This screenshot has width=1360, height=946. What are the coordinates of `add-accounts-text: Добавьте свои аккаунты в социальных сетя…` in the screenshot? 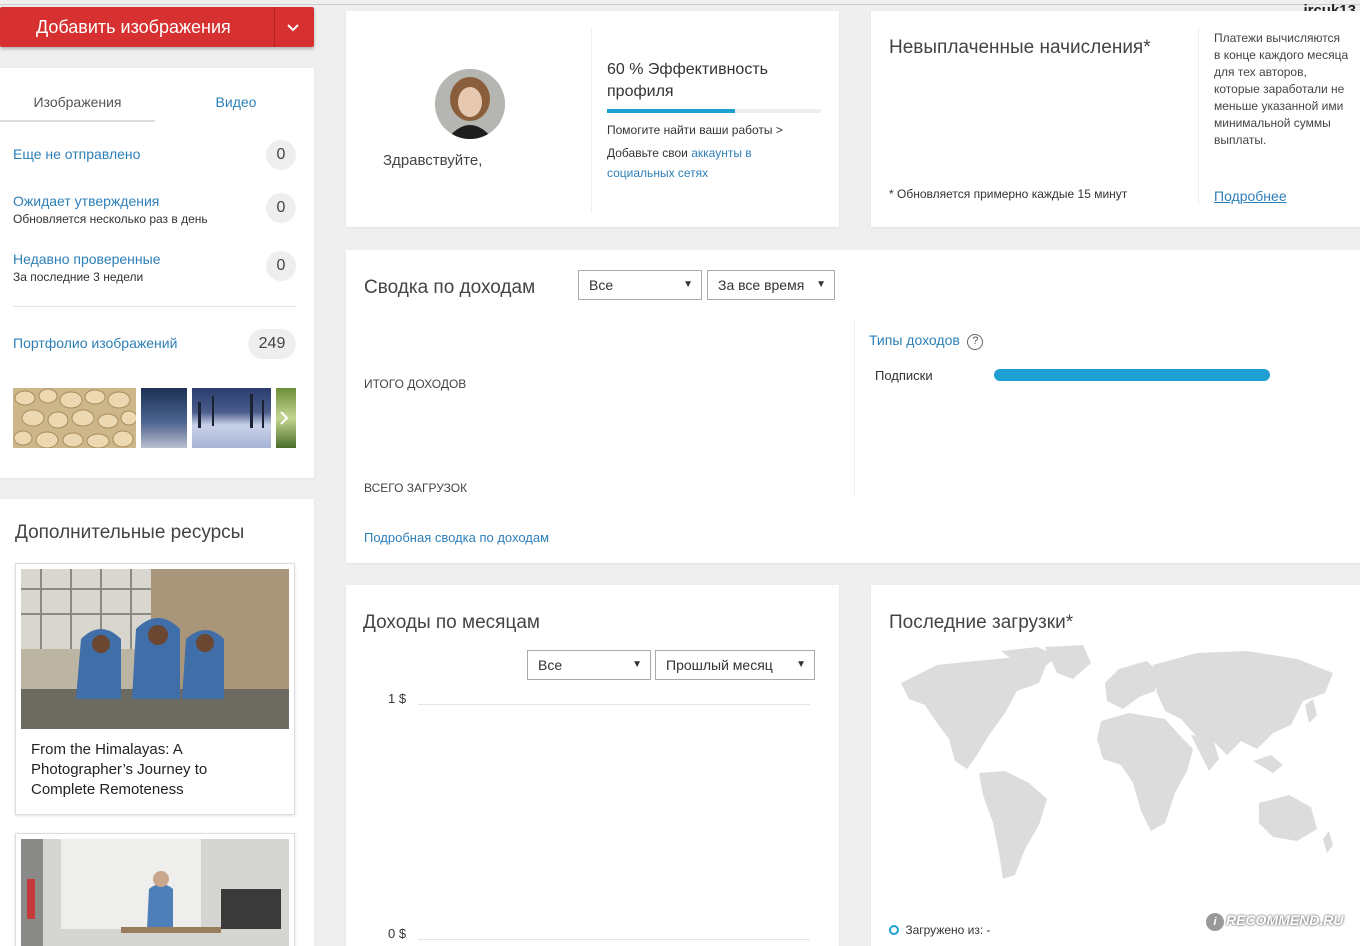 It's located at (694, 163).